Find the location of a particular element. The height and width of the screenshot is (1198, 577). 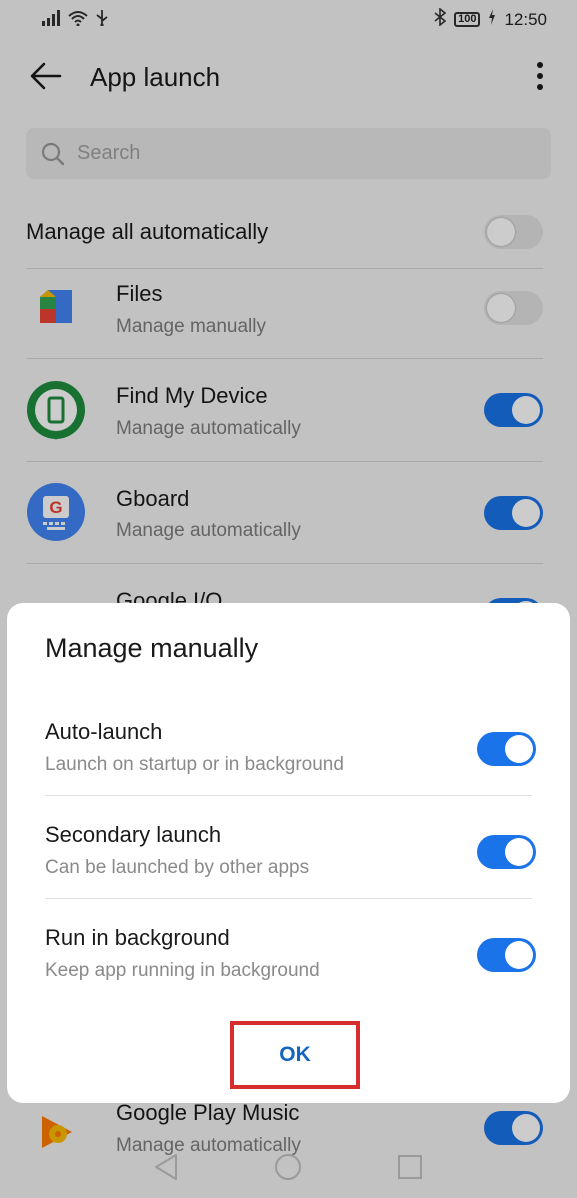

nav-back-button is located at coordinates (166, 1169).